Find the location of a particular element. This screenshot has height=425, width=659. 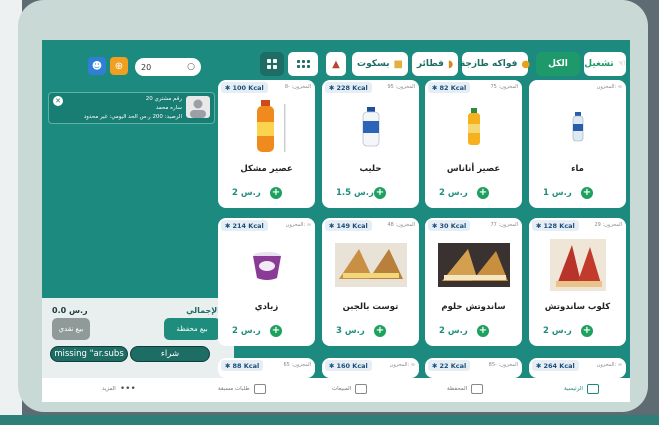

product-card: ✱ 228 Kcal المخزون: 95 حليب 1.5 ر.س + is located at coordinates (370, 144).